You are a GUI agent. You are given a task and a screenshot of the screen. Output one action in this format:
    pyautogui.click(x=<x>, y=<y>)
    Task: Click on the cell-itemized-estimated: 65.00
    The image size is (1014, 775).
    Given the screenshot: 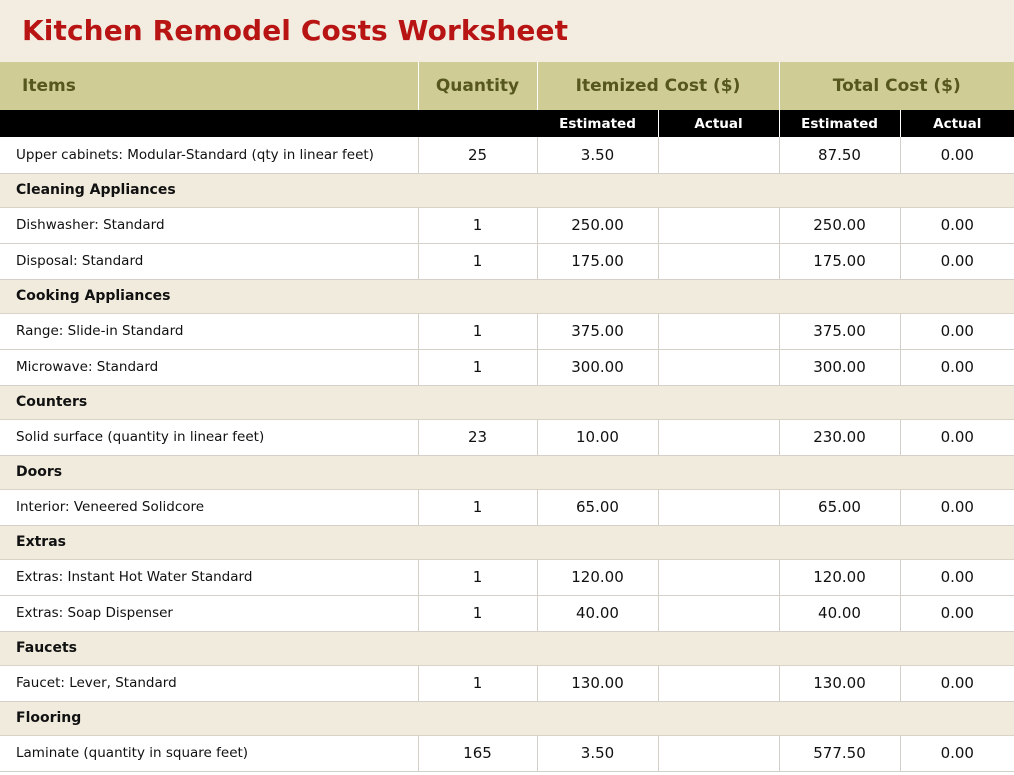 What is the action you would take?
    pyautogui.click(x=598, y=507)
    